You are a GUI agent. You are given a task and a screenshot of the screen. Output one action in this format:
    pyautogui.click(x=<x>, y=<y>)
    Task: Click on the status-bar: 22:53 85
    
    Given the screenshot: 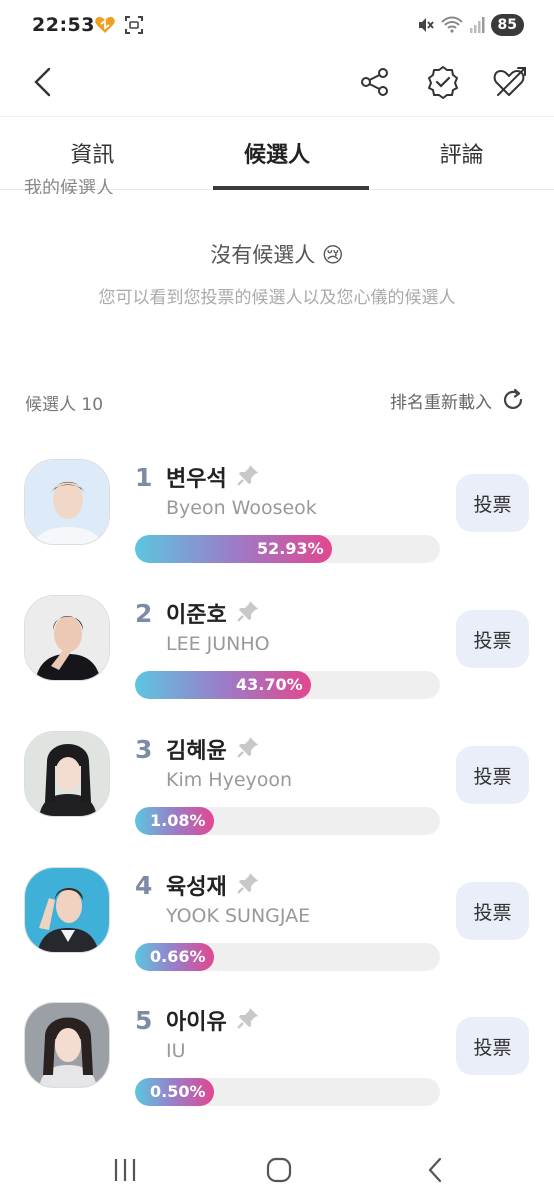 What is the action you would take?
    pyautogui.click(x=277, y=26)
    